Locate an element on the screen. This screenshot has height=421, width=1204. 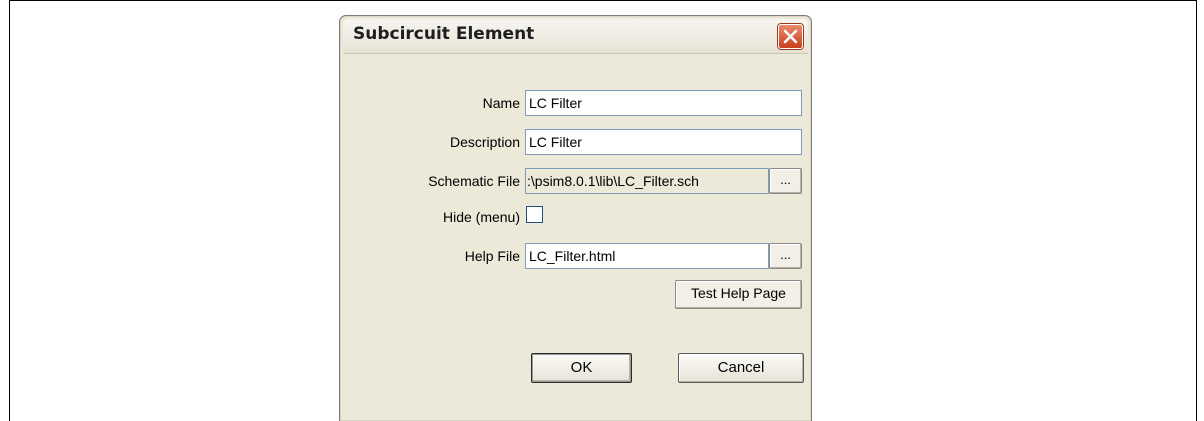
hide-menu-checkbox is located at coordinates (534, 214).